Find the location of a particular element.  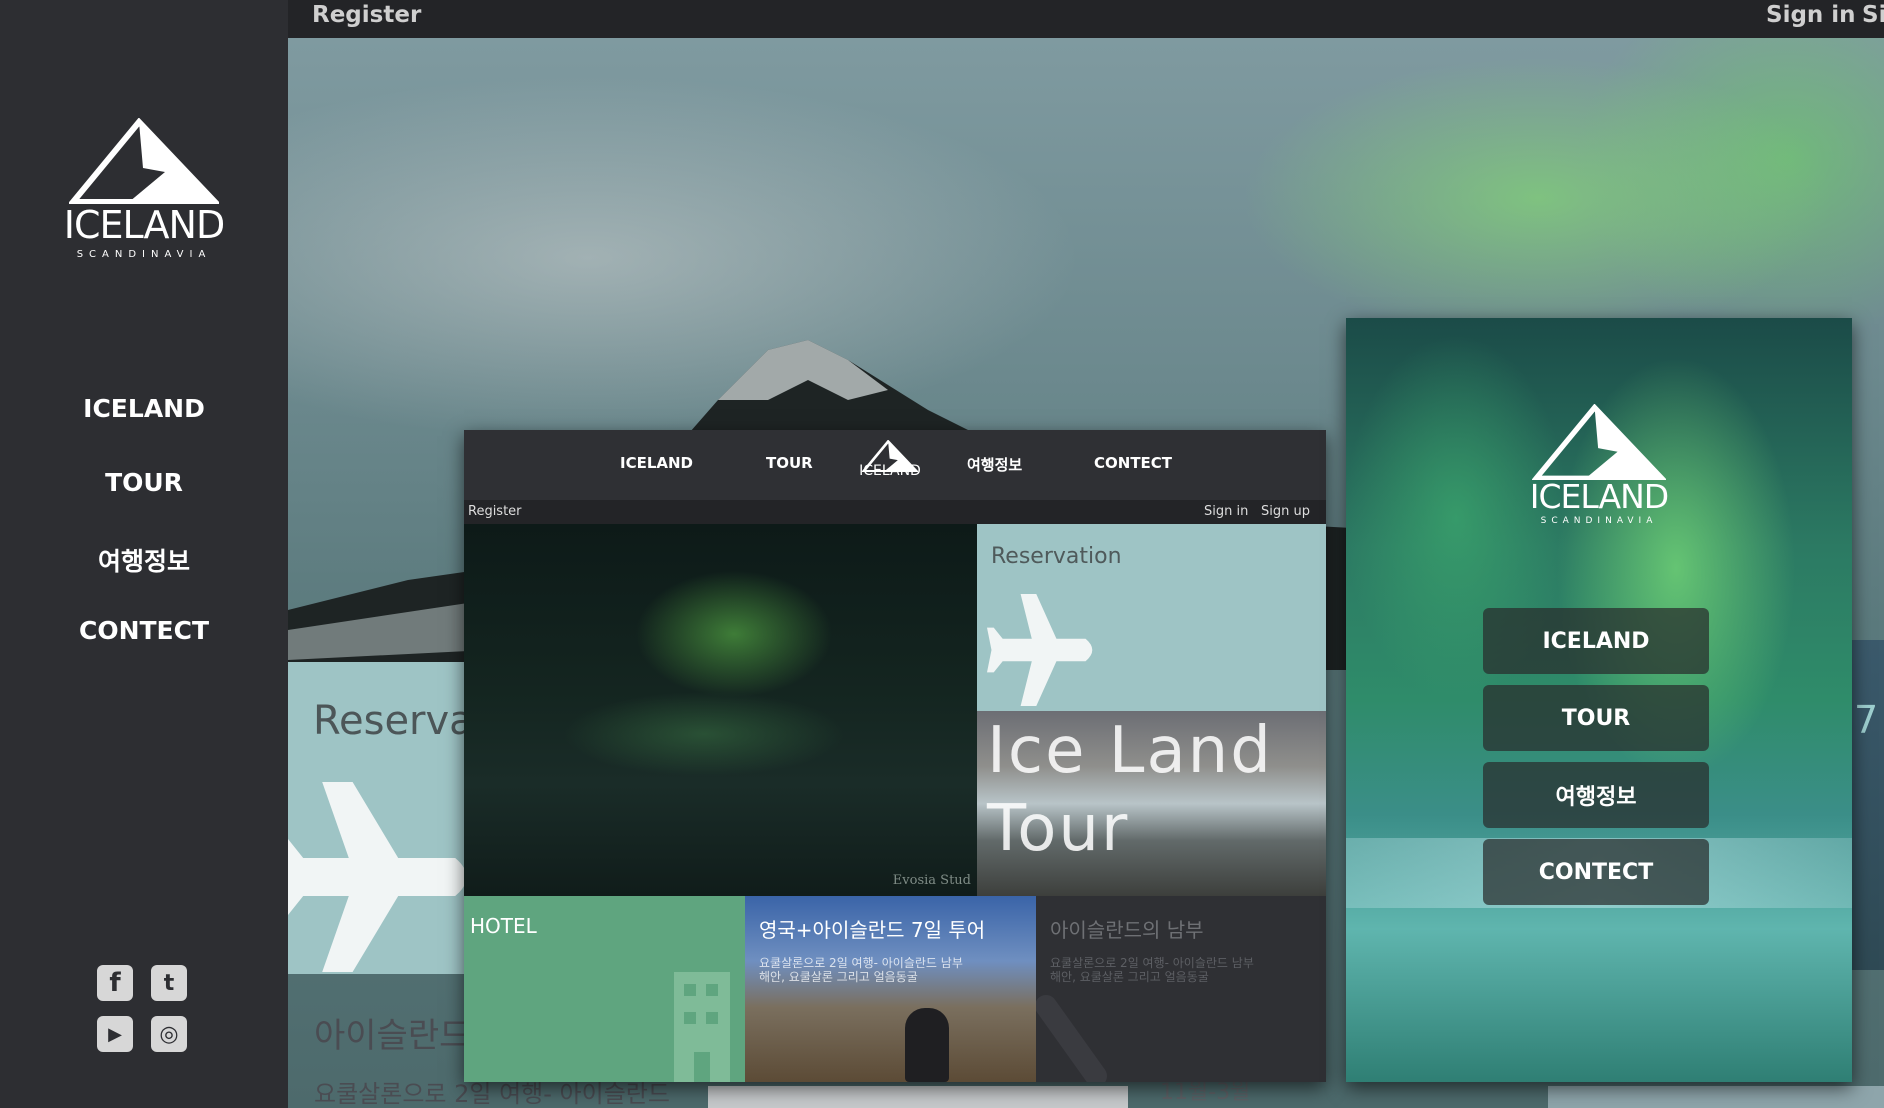

mobile-button-tour: TOUR is located at coordinates (1596, 718).